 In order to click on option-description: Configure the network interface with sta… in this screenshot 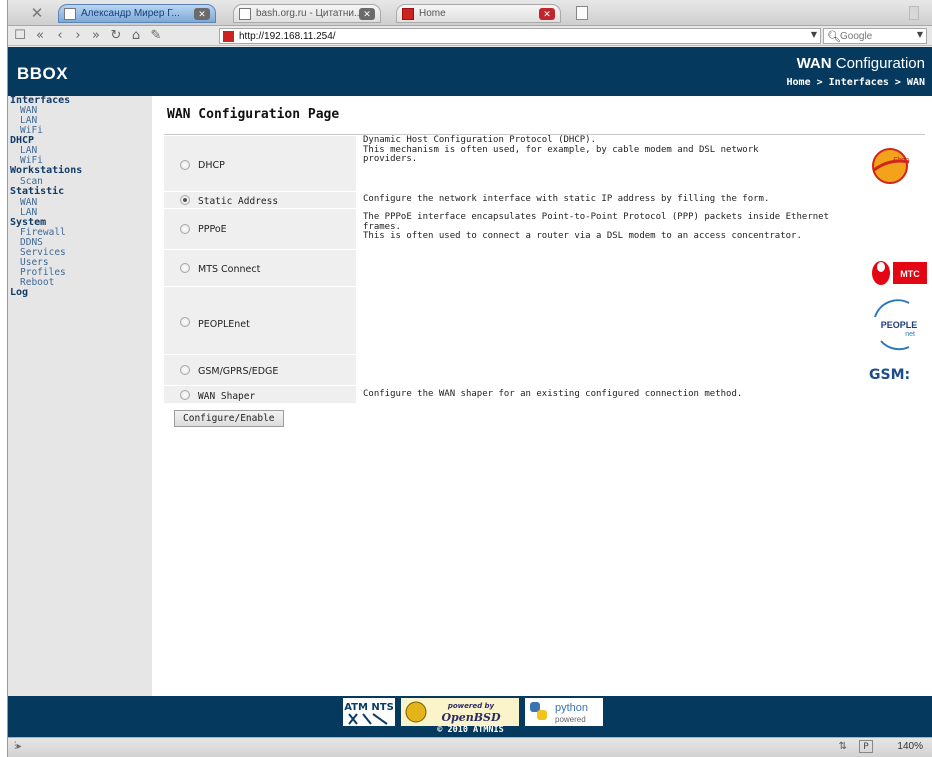, I will do `click(566, 199)`.